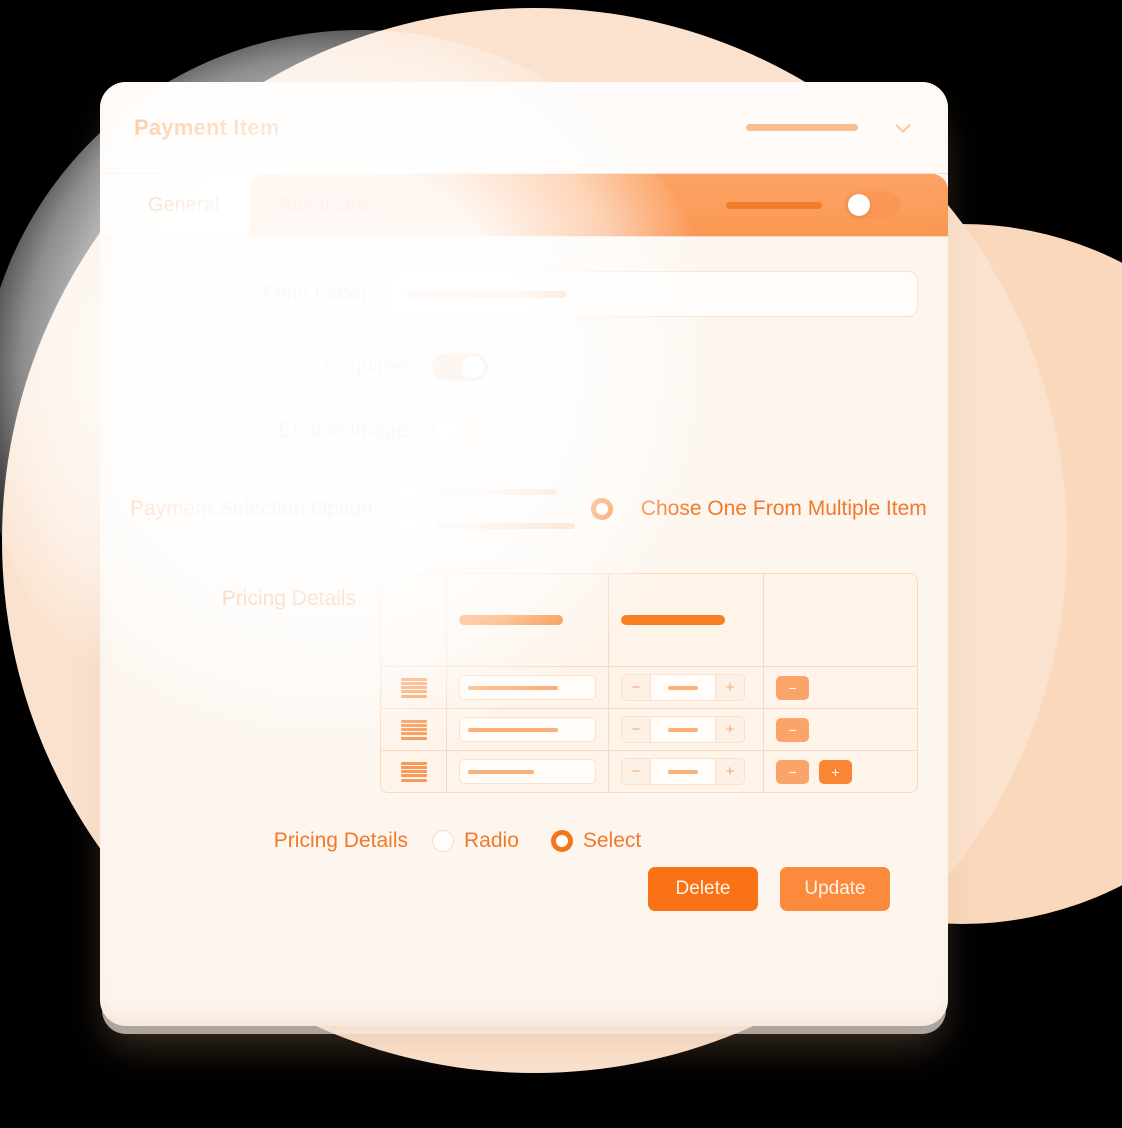  What do you see at coordinates (414, 620) in the screenshot?
I see `table-header-cell-handle` at bounding box center [414, 620].